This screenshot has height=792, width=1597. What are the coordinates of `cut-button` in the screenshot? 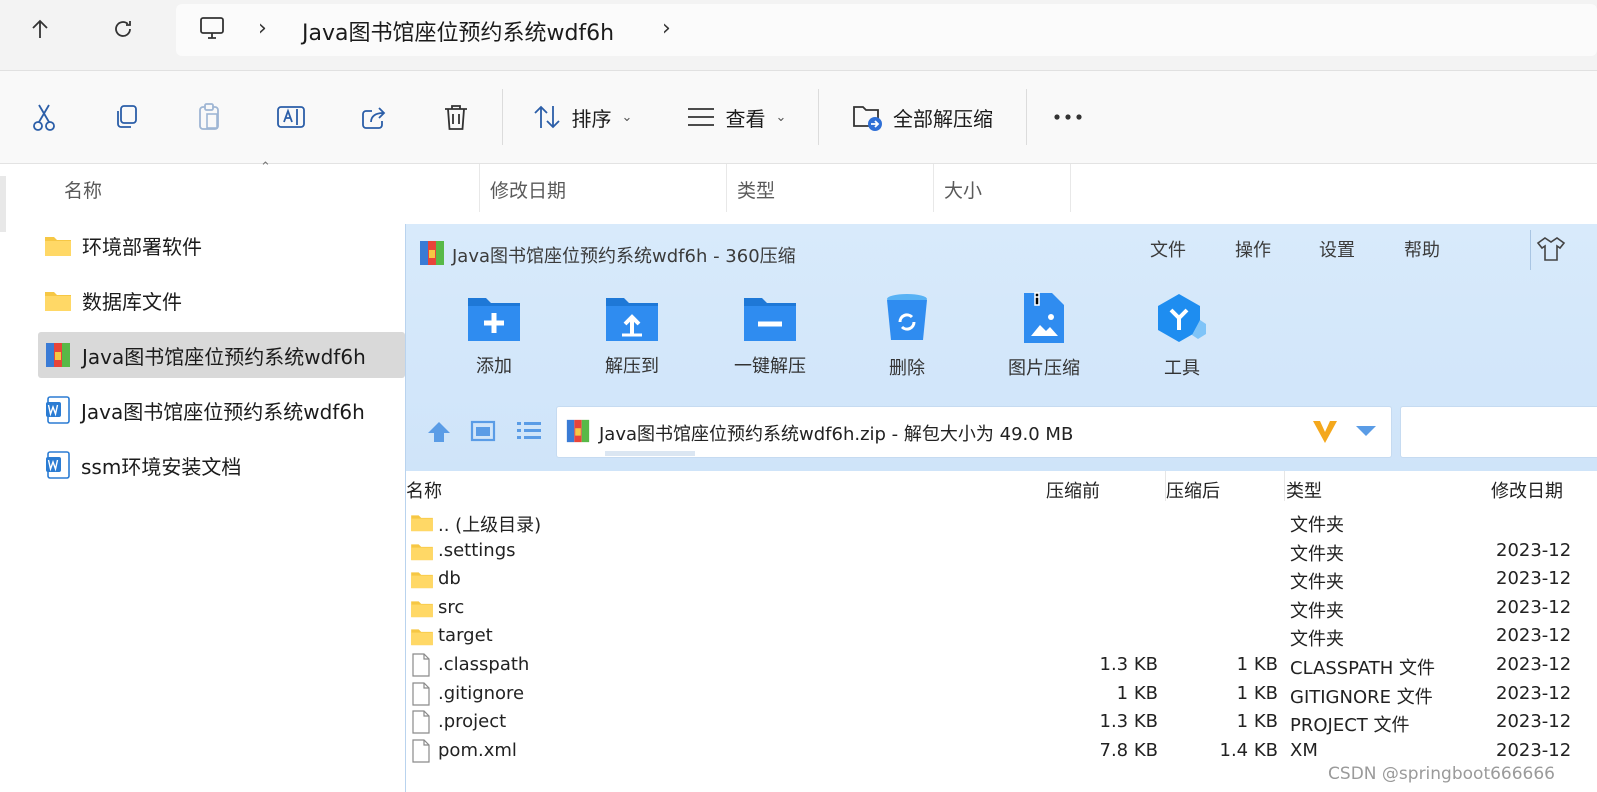 It's located at (44, 117).